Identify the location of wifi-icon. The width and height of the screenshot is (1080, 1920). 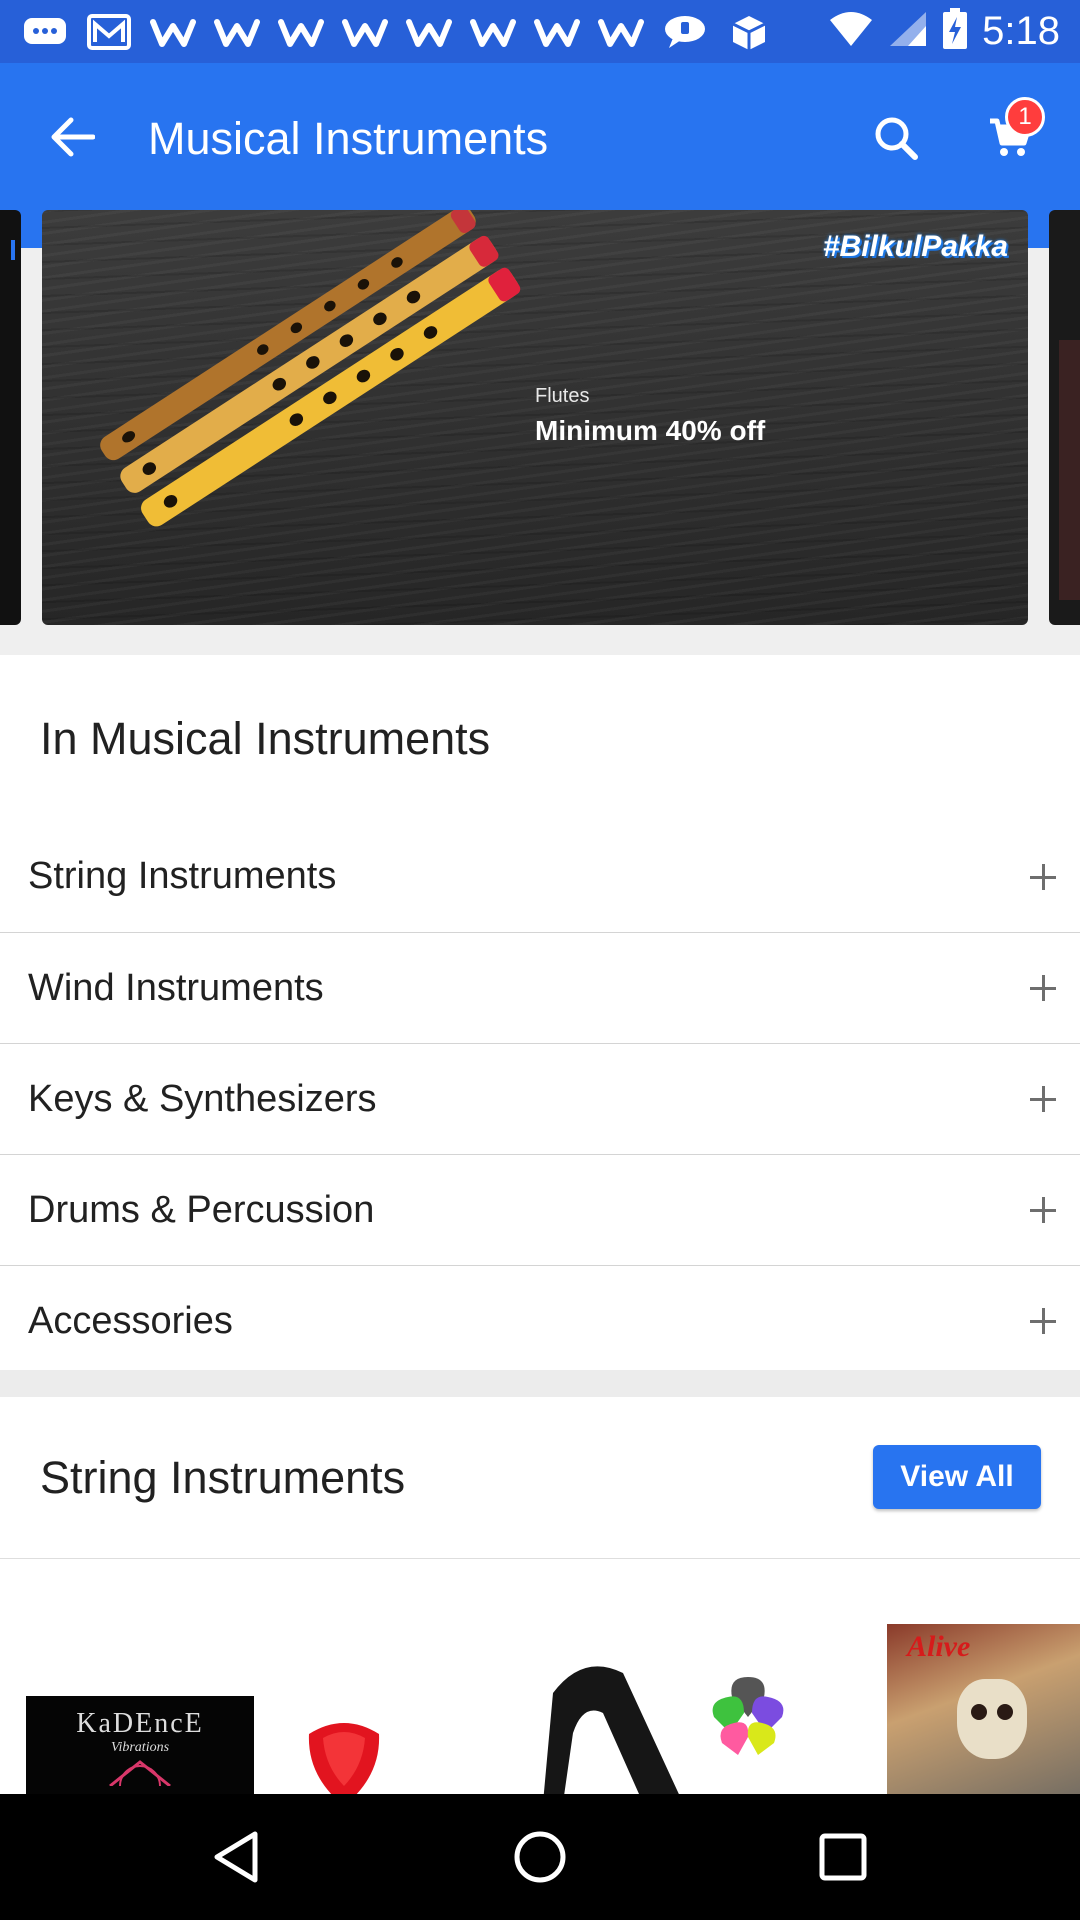
(851, 31).